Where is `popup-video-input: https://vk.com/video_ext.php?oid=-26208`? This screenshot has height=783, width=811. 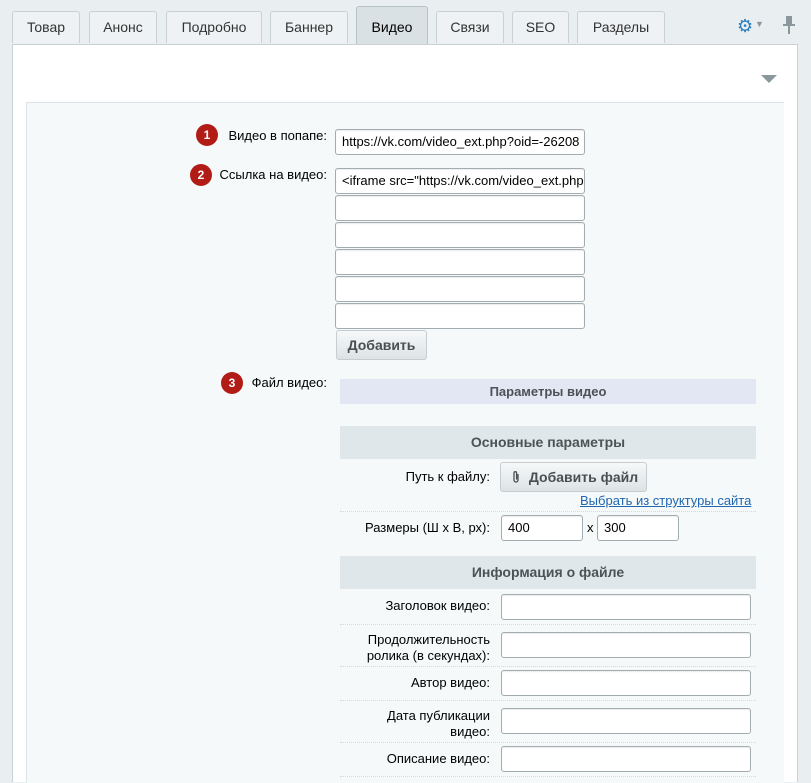
popup-video-input: https://vk.com/video_ext.php?oid=-26208 is located at coordinates (460, 142).